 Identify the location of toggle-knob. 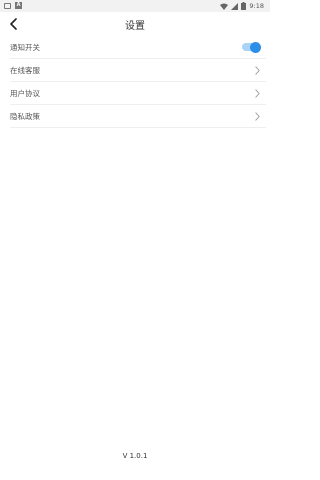
(255, 47).